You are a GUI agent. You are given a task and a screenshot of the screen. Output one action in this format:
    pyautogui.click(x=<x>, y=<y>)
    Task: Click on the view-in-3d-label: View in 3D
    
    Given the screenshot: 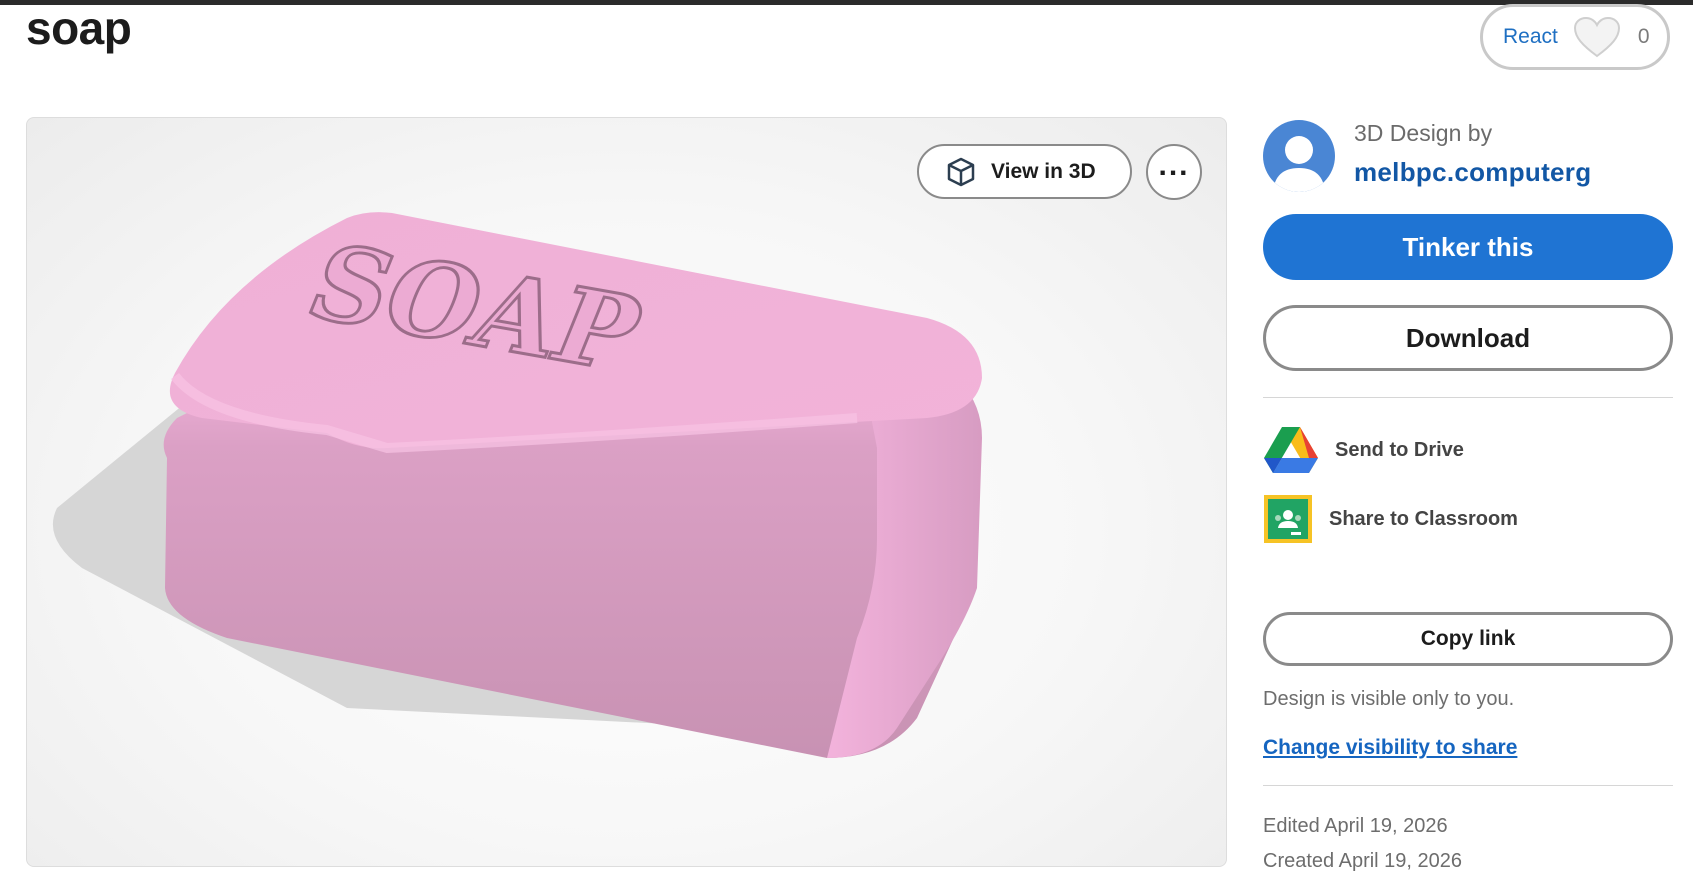 What is the action you would take?
    pyautogui.click(x=1043, y=171)
    